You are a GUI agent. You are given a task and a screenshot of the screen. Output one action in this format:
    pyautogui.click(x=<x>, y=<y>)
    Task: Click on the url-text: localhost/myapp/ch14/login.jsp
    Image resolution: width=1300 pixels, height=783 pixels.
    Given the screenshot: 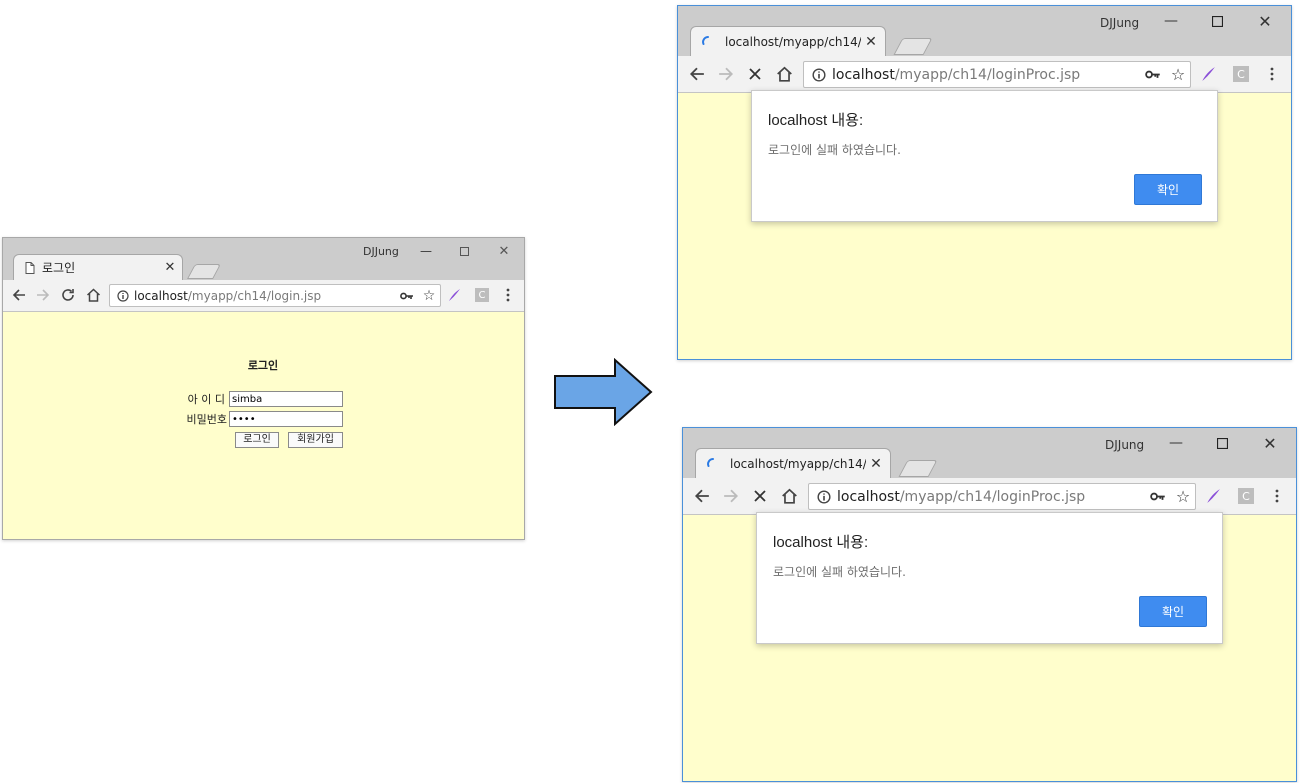 What is the action you would take?
    pyautogui.click(x=265, y=296)
    